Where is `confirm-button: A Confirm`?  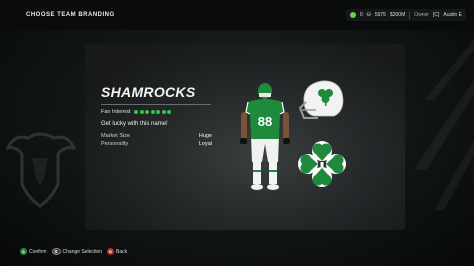
confirm-button: A Confirm is located at coordinates (33, 251).